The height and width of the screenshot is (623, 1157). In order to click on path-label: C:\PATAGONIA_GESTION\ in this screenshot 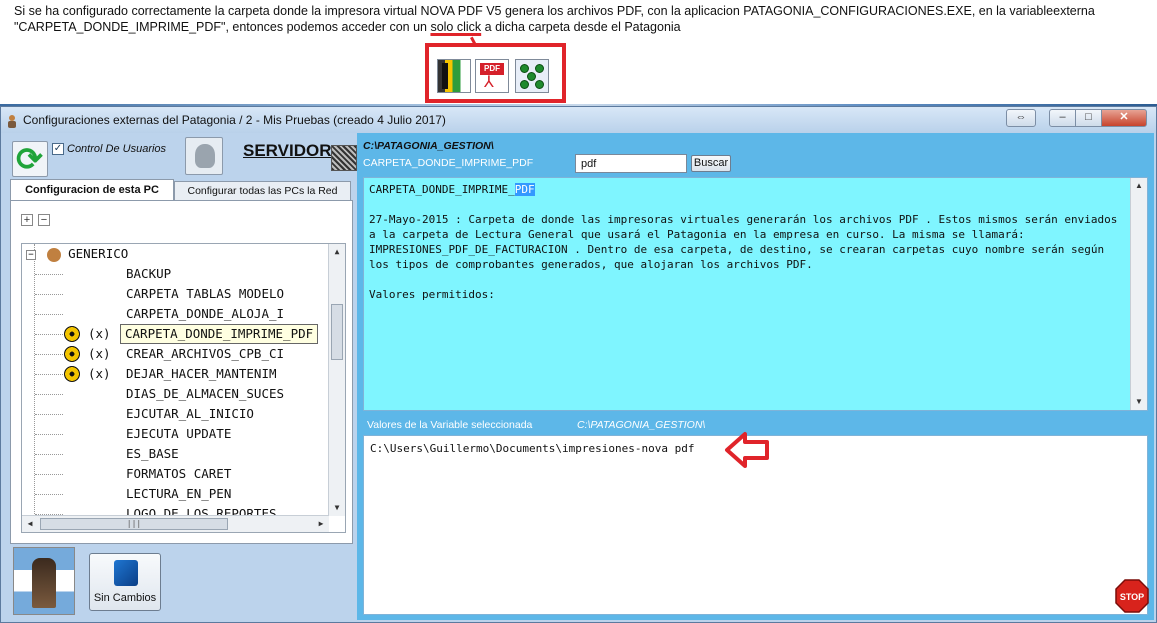, I will do `click(428, 146)`.